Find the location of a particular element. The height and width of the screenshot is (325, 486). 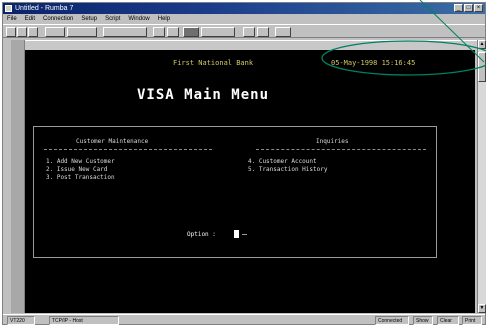

inquiries-heading: Inquiries is located at coordinates (332, 141).